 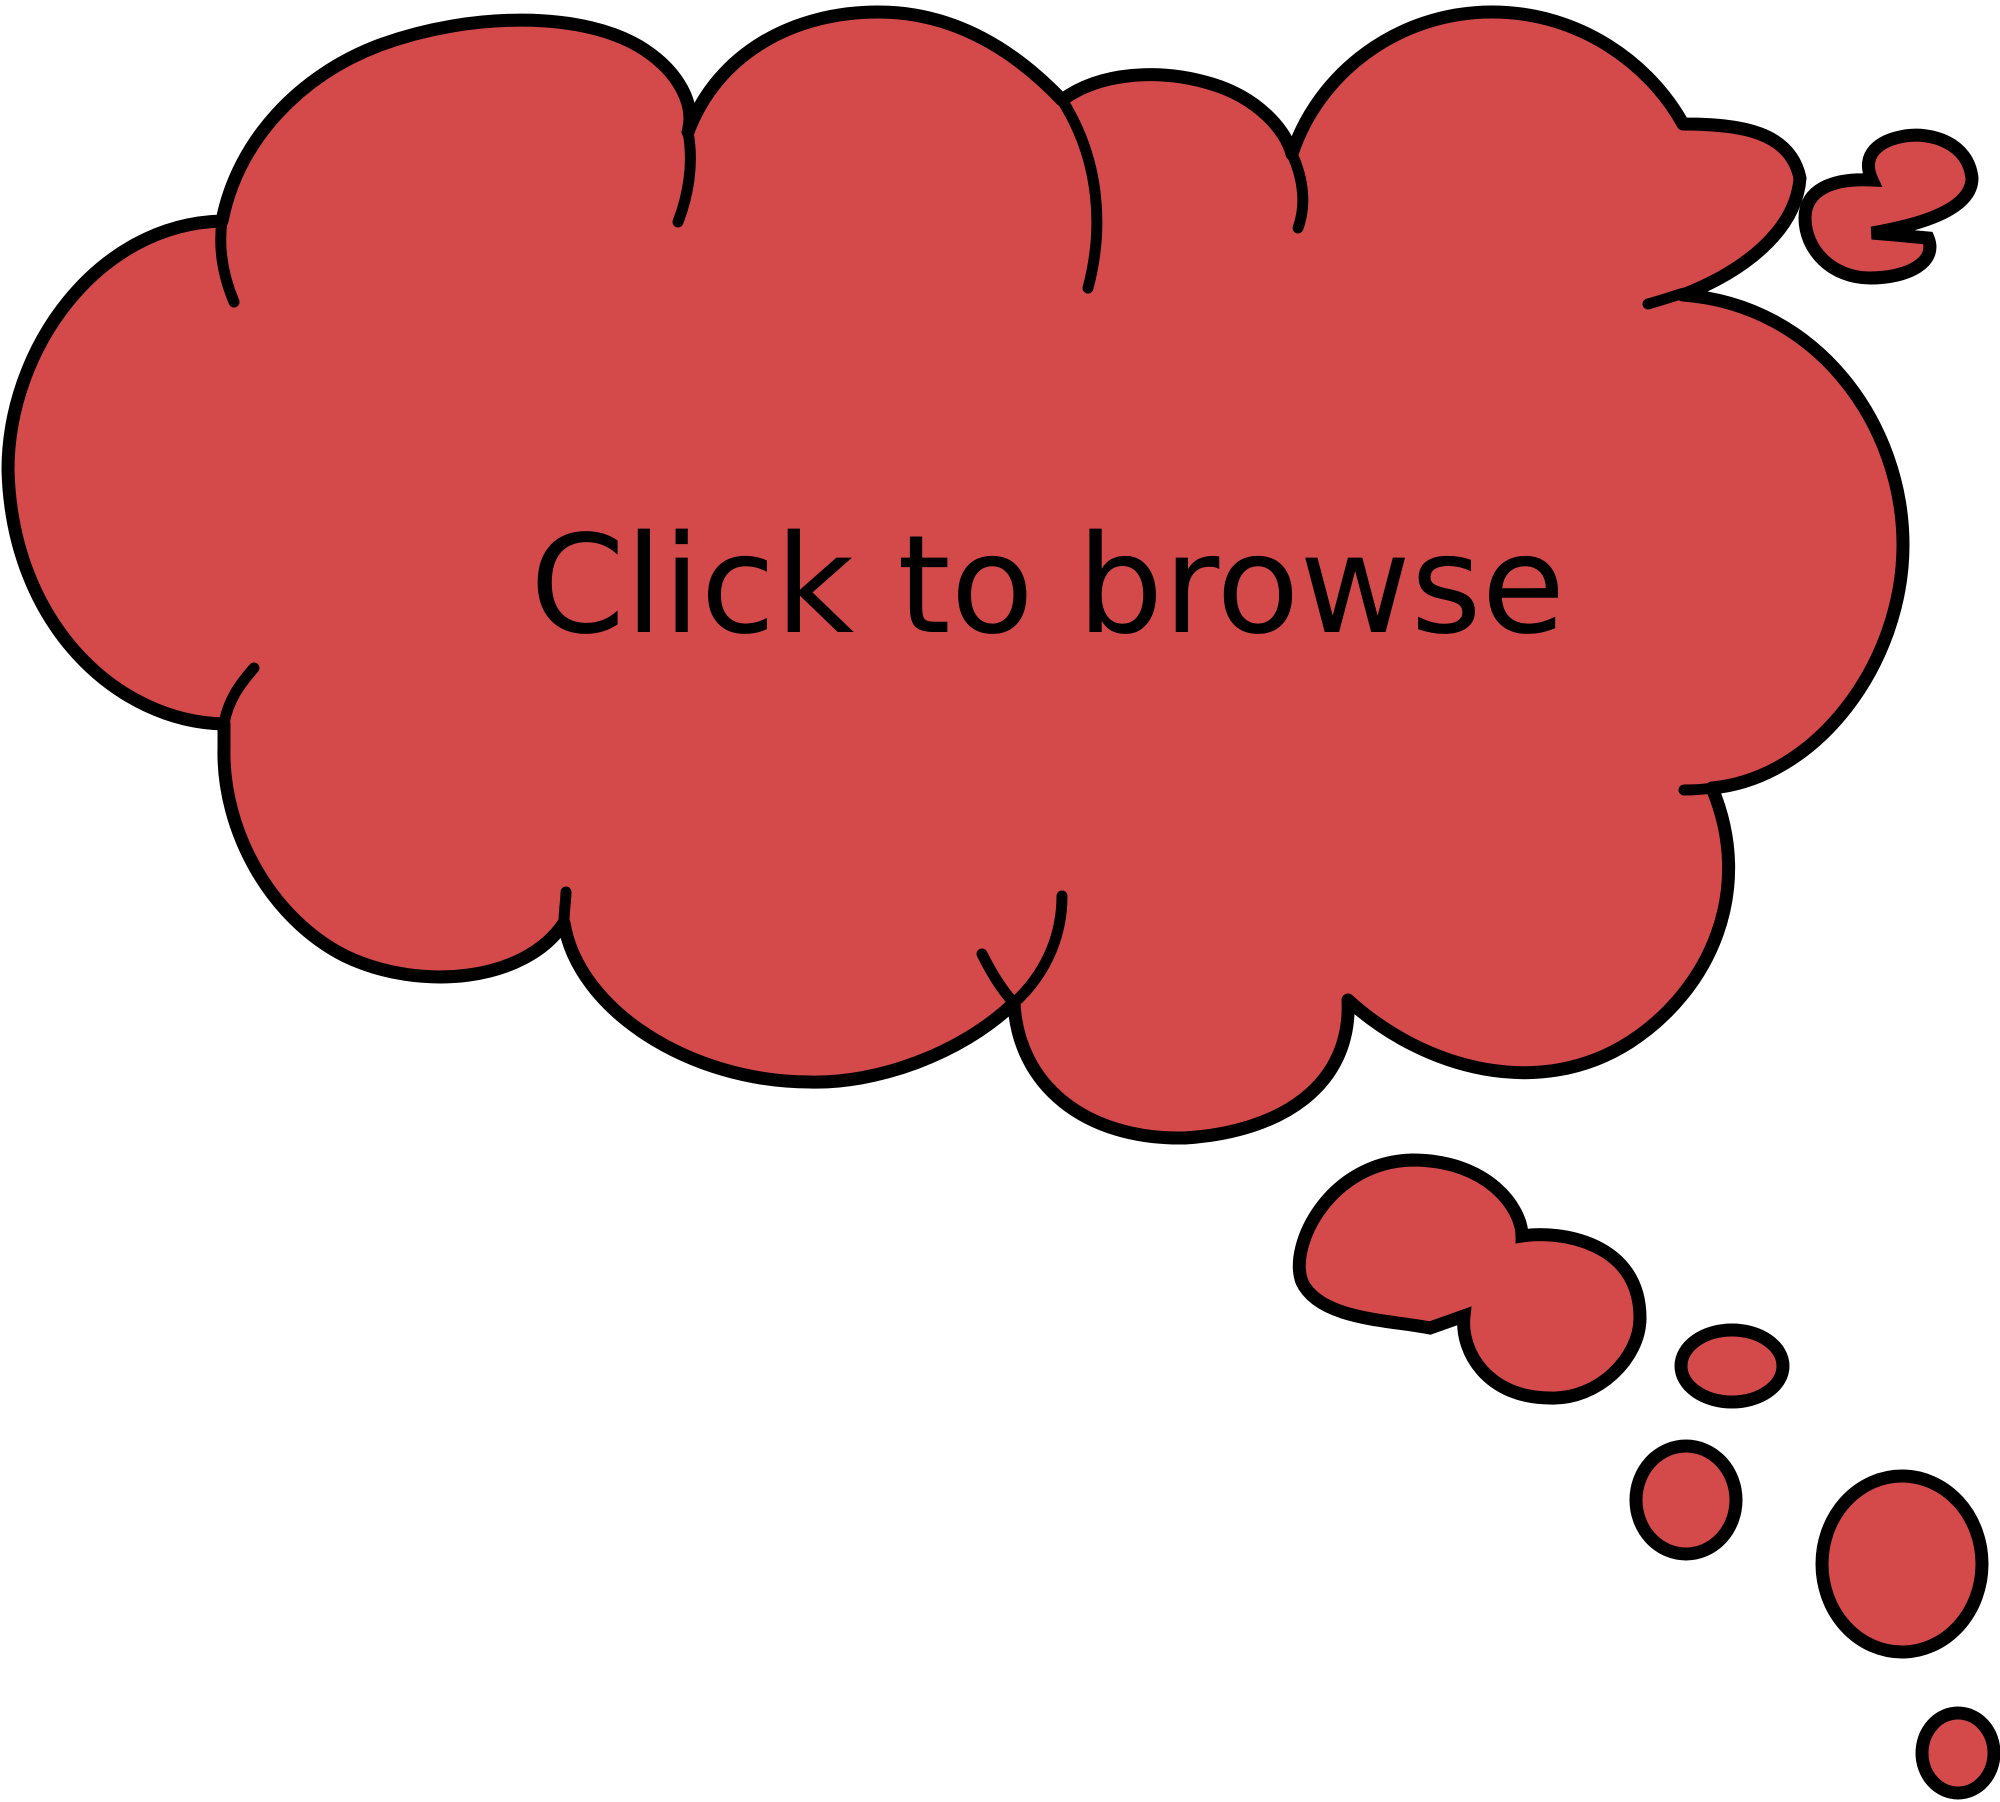 What do you see at coordinates (1469, 1279) in the screenshot?
I see `trail-bubble-large` at bounding box center [1469, 1279].